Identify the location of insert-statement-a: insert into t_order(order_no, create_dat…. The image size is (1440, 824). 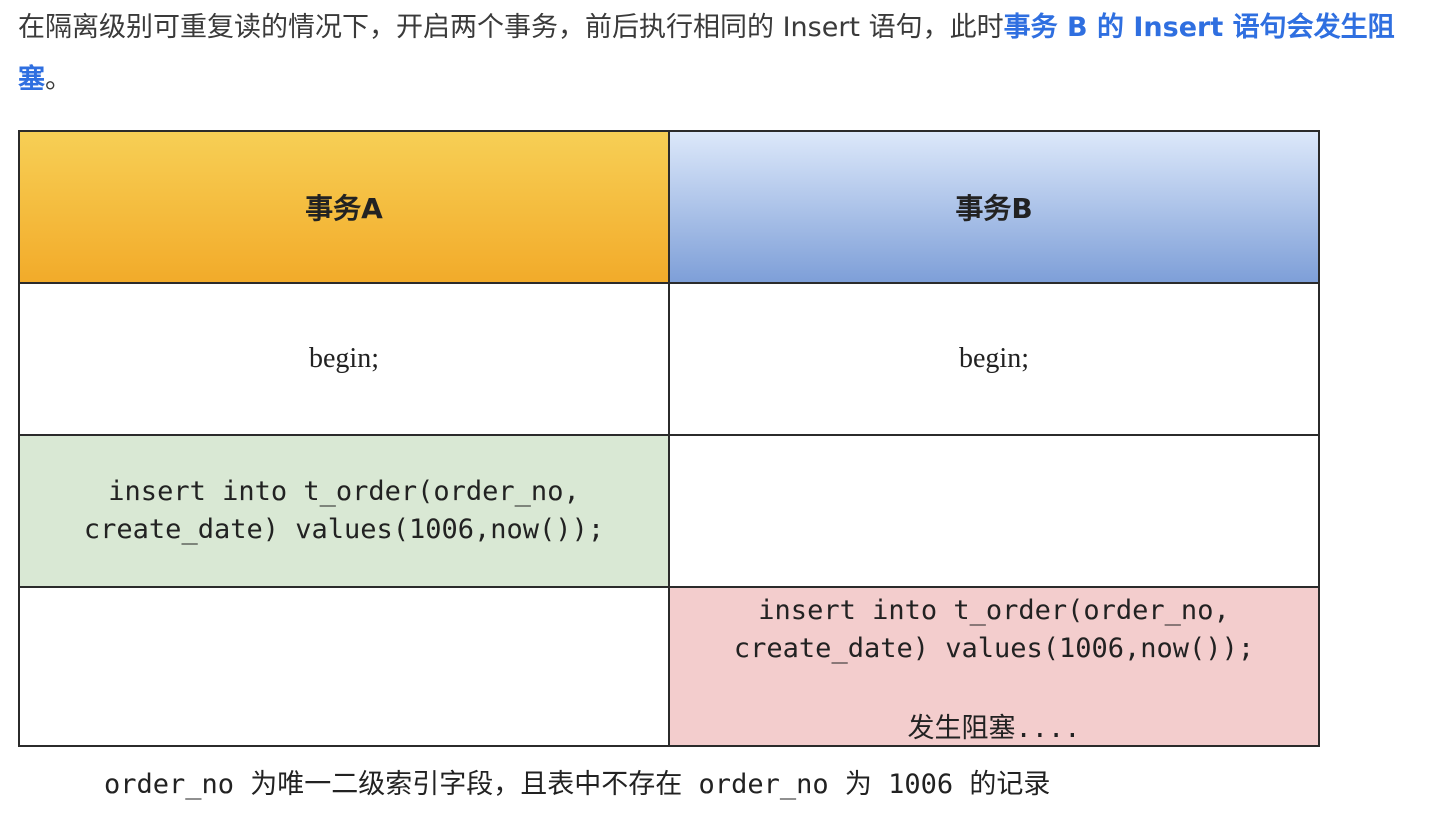
(344, 510).